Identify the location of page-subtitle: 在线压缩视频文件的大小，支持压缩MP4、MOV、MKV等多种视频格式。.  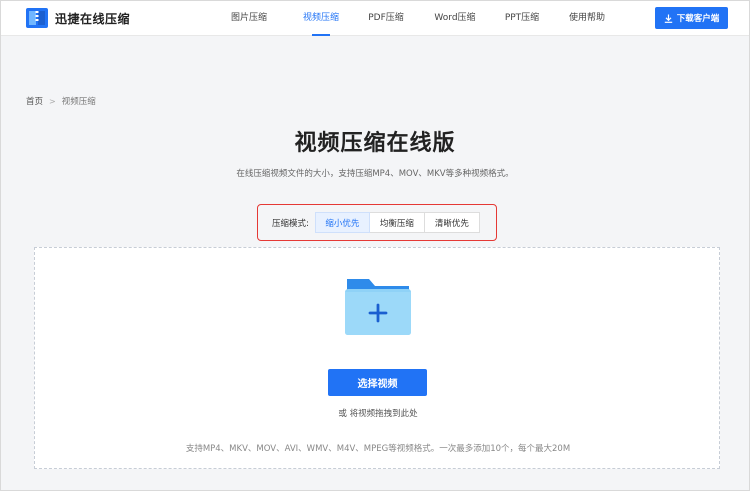
(375, 174).